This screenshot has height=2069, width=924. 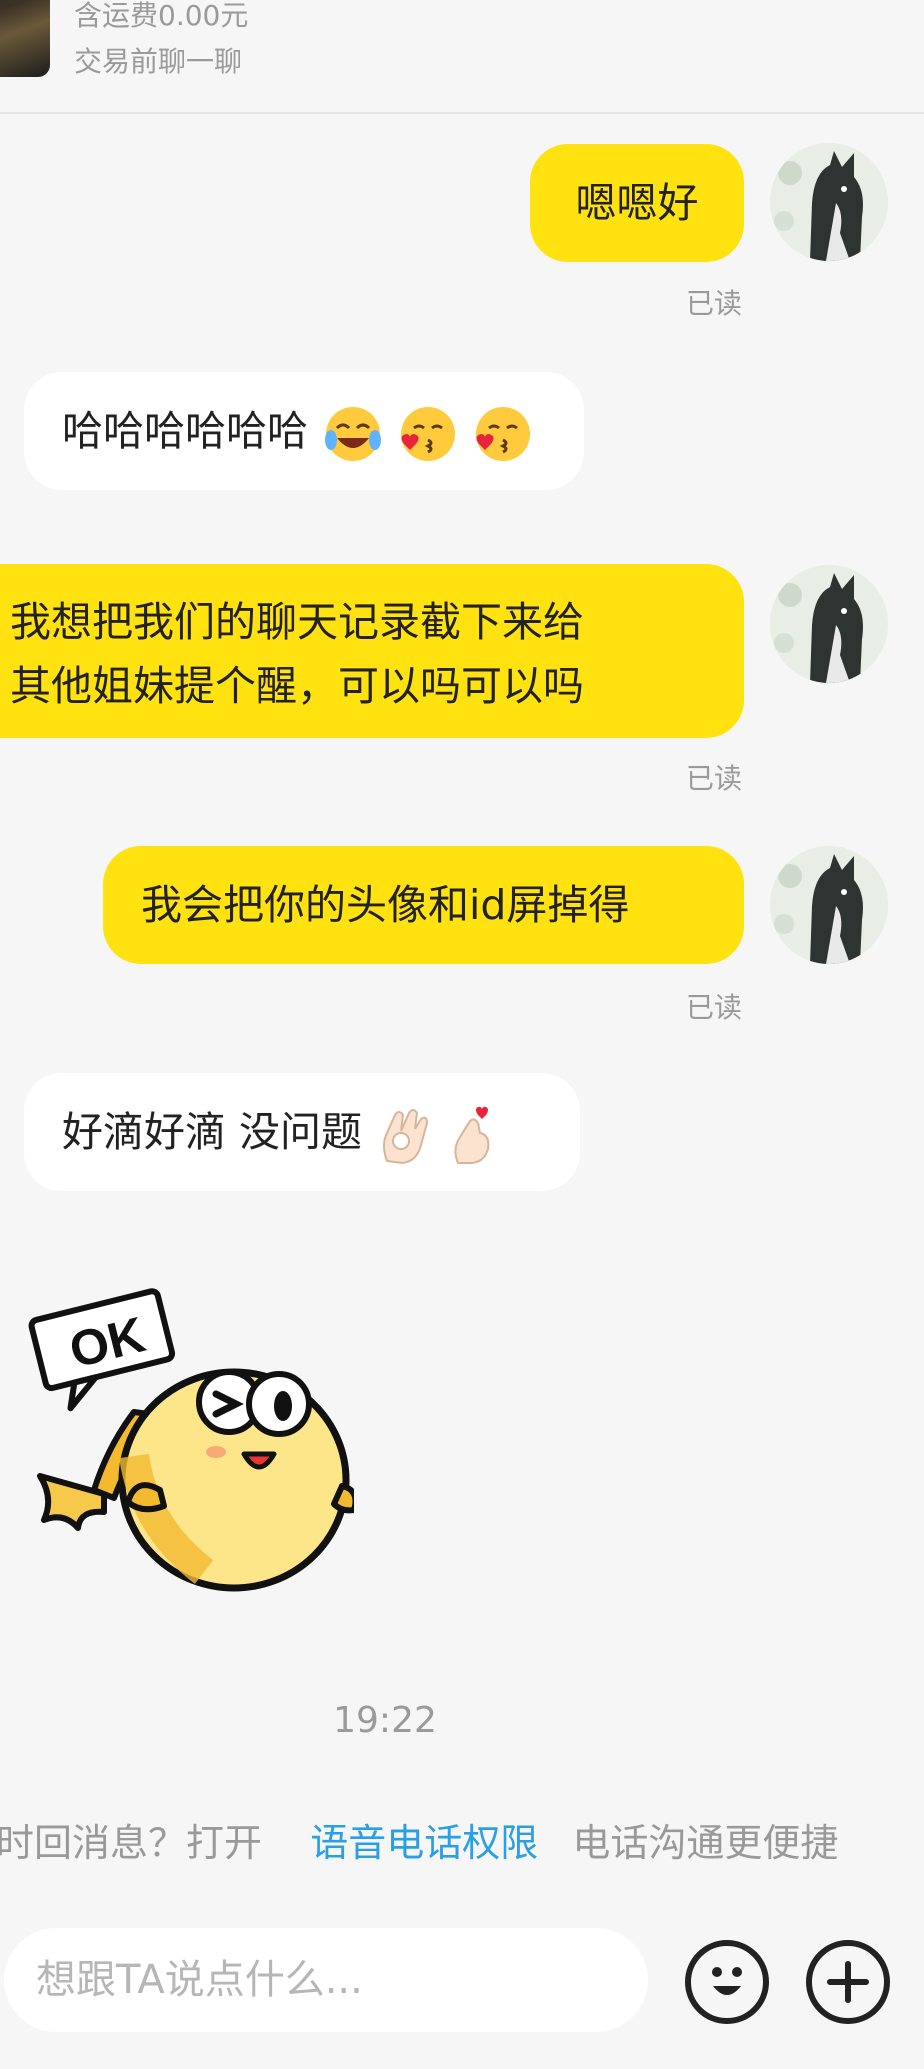 What do you see at coordinates (212, 1132) in the screenshot?
I see `message-text: 好滴好滴 没问题` at bounding box center [212, 1132].